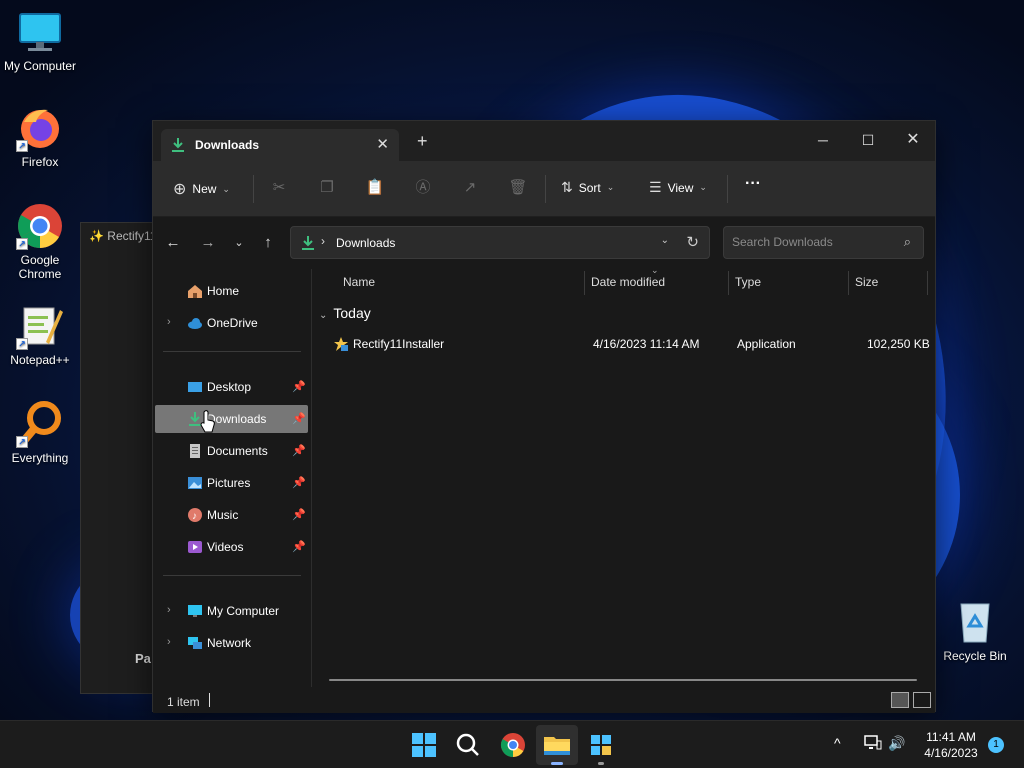 This screenshot has width=1024, height=768. What do you see at coordinates (873, 744) in the screenshot?
I see `network-status-icon` at bounding box center [873, 744].